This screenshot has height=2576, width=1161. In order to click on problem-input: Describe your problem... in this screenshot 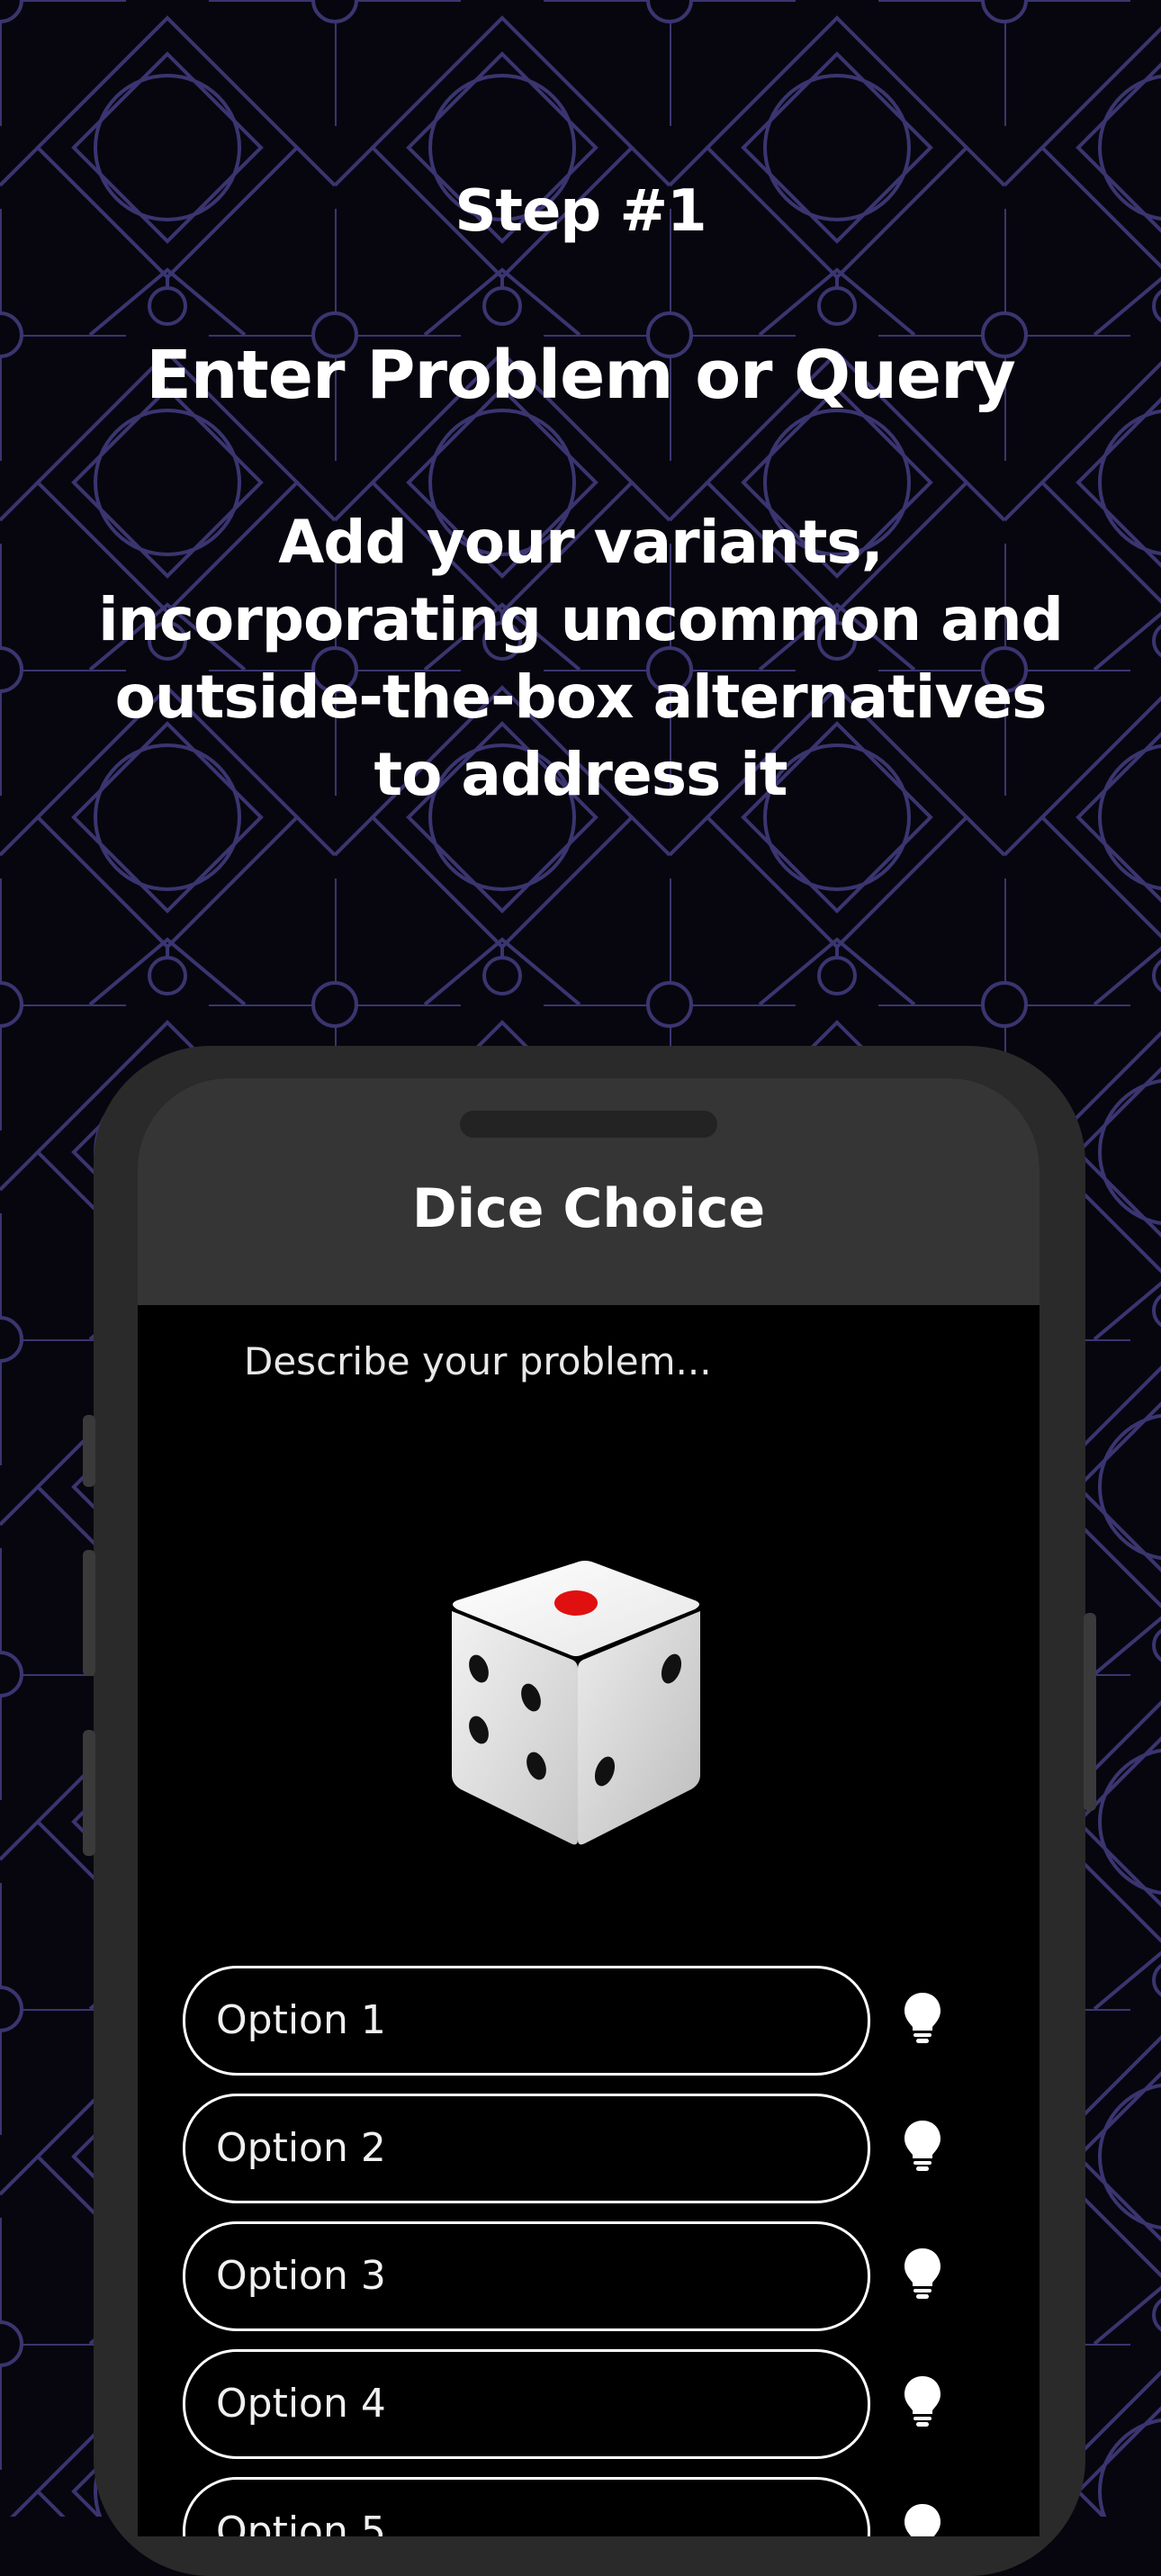, I will do `click(595, 1361)`.